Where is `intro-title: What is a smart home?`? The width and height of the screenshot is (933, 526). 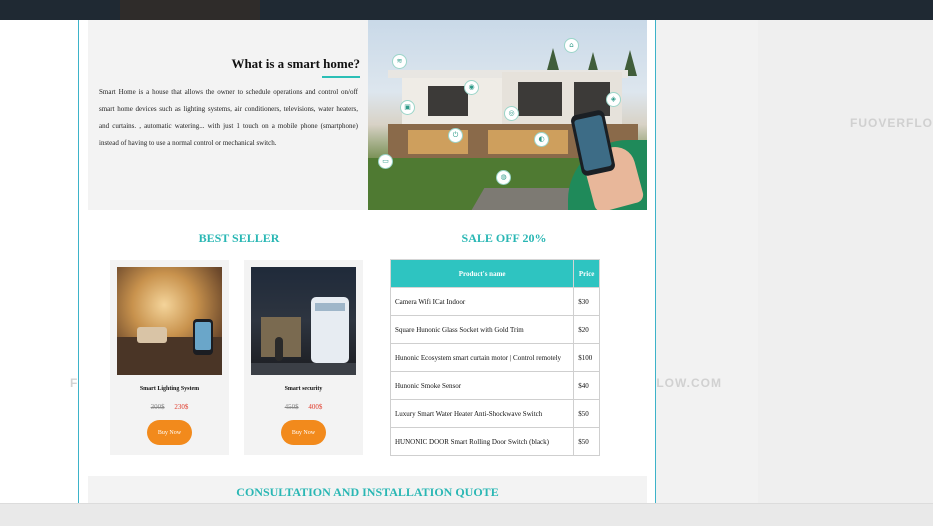 intro-title: What is a smart home? is located at coordinates (295, 63).